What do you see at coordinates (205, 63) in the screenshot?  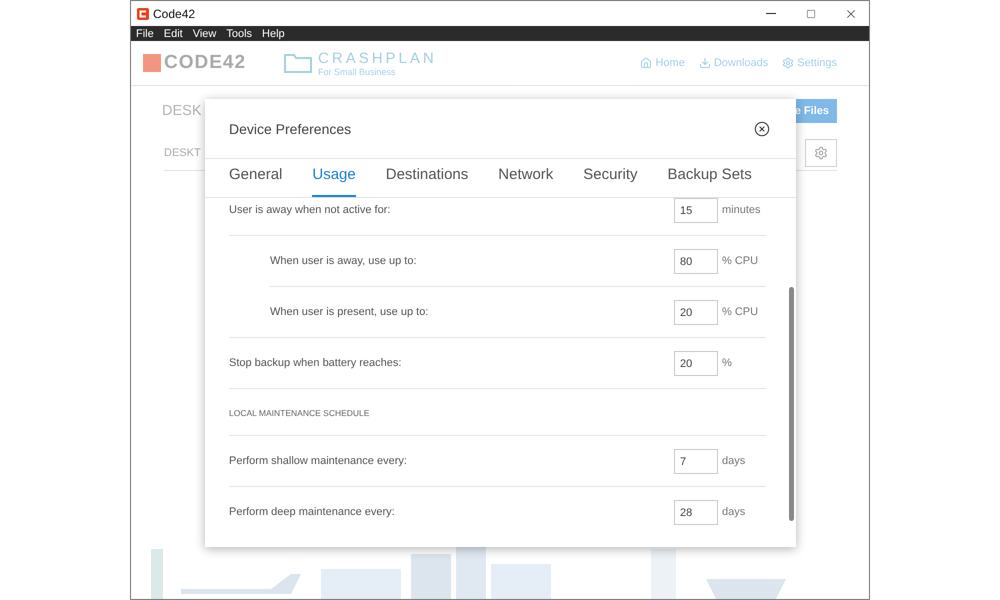 I see `logo-text: CODE42` at bounding box center [205, 63].